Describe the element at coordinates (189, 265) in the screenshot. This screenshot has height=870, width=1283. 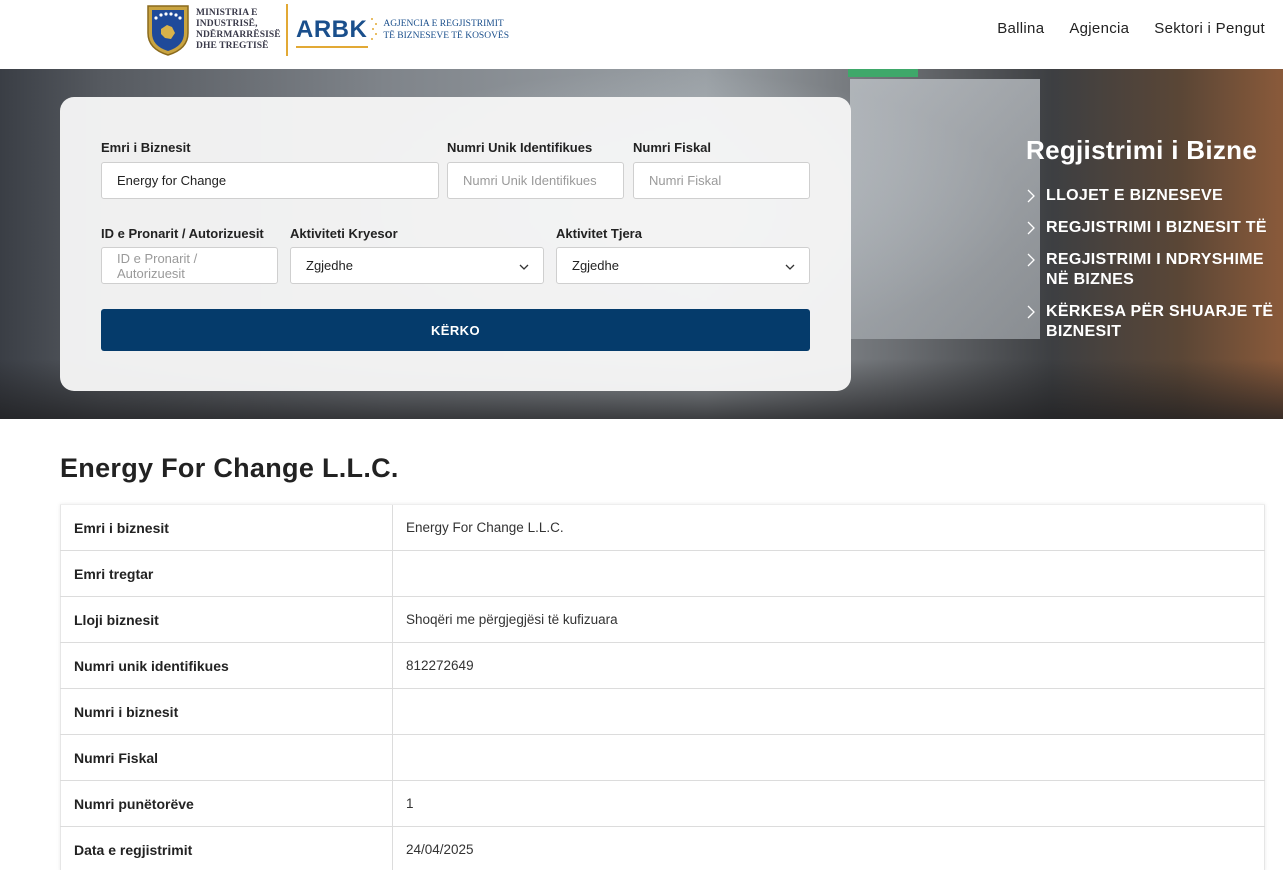
I see `owner-id-input: ID e Pronarit / Autorizuesit` at that location.